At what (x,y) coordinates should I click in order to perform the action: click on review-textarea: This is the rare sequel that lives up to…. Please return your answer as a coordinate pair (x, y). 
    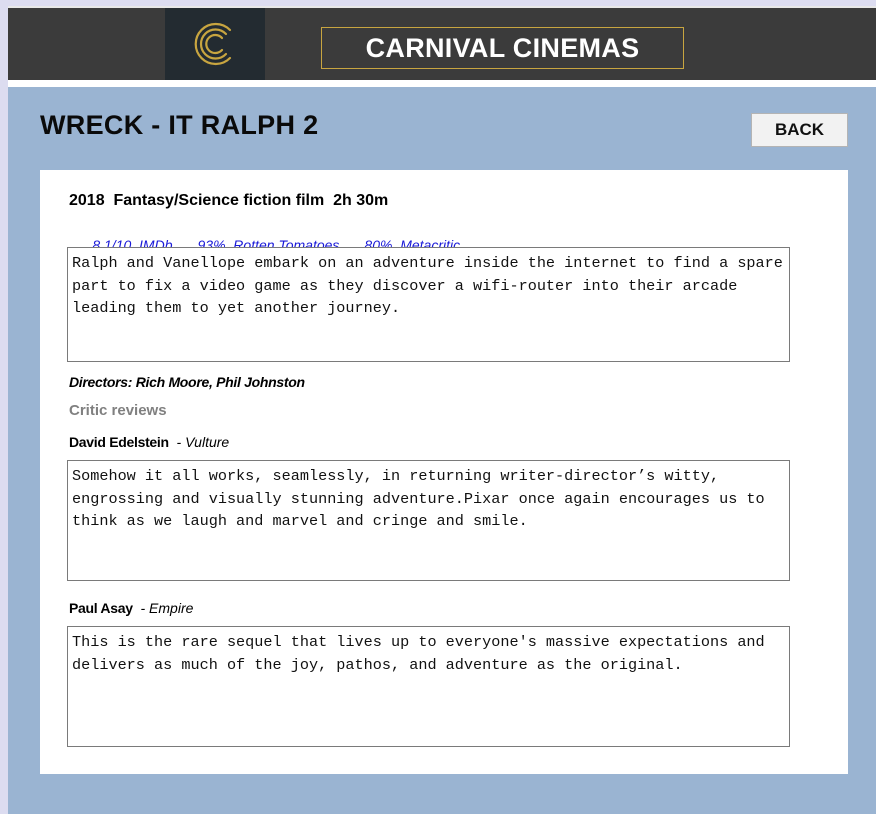
    Looking at the image, I should click on (428, 686).